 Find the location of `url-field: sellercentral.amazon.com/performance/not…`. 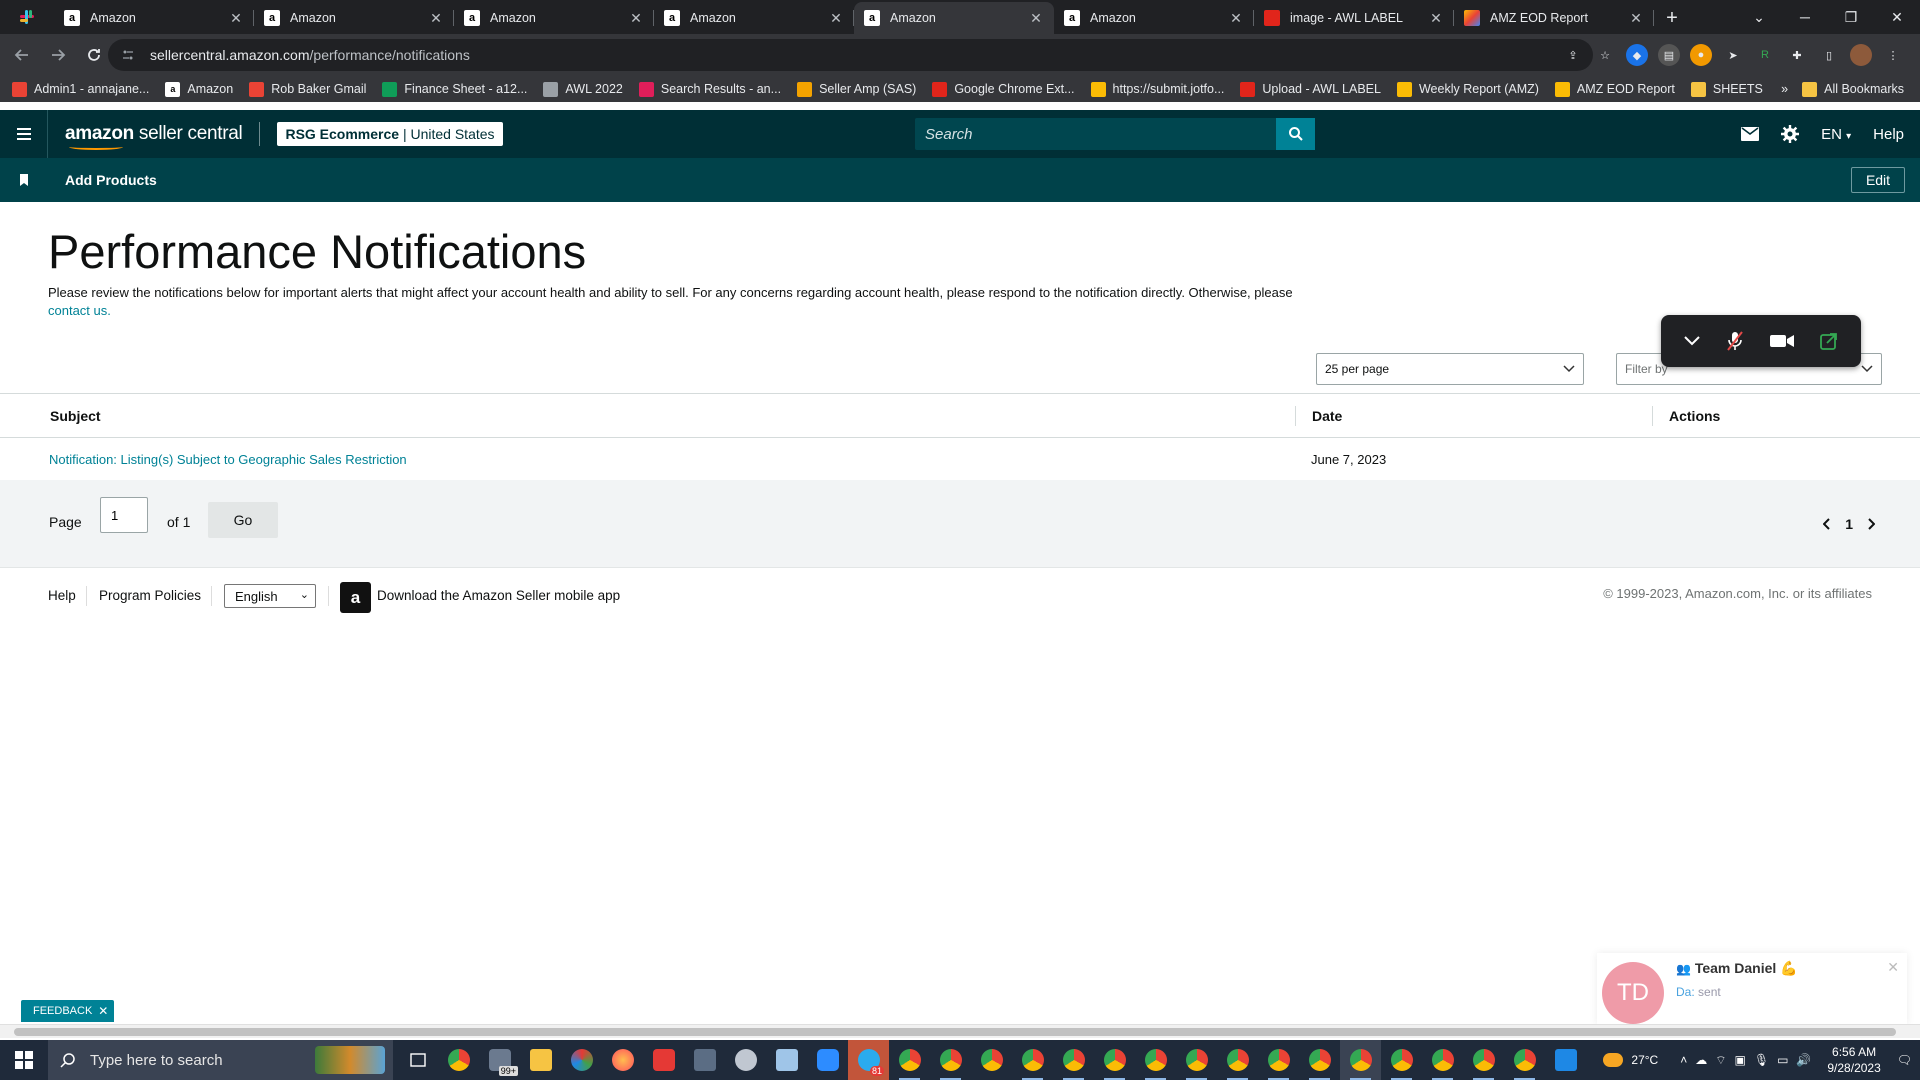

url-field: sellercentral.amazon.com/performance/not… is located at coordinates (850, 55).